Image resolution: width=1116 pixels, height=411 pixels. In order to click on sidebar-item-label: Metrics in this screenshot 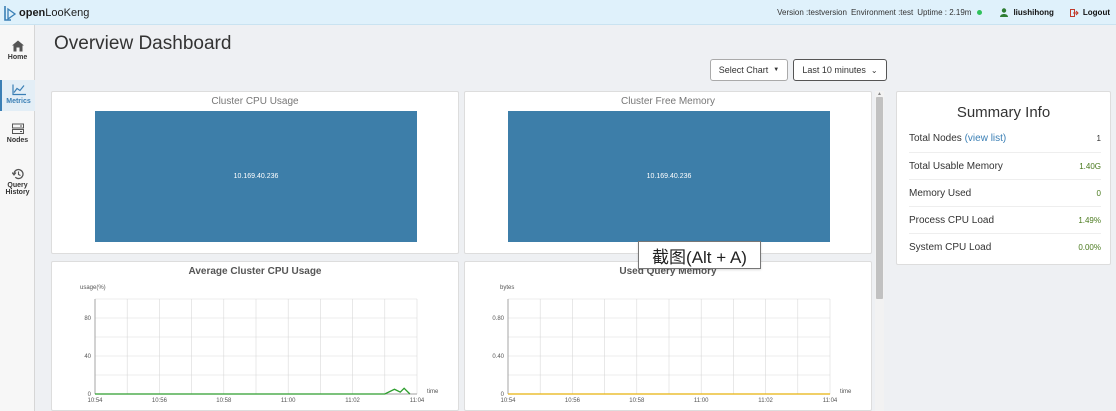, I will do `click(18, 101)`.